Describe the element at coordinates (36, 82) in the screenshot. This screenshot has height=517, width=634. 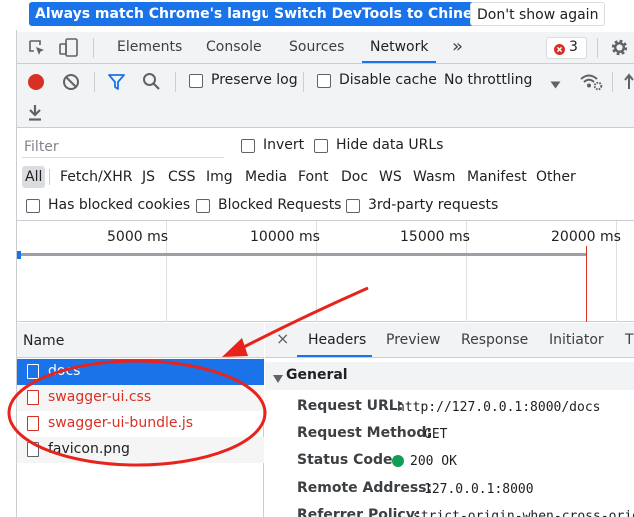
I see `record-icon` at that location.